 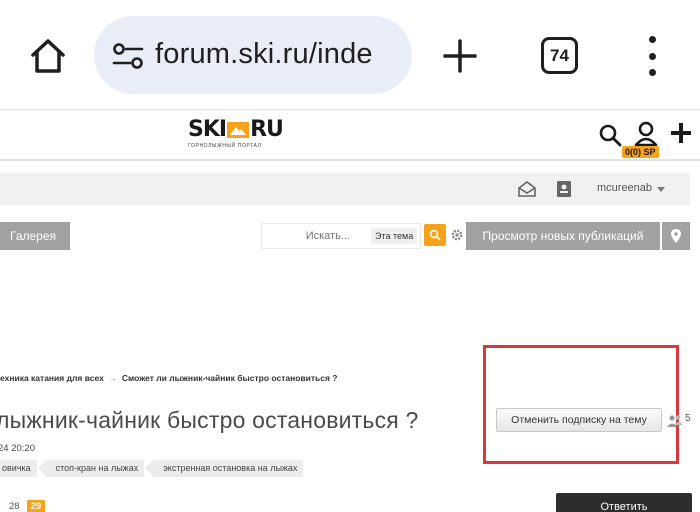 What do you see at coordinates (36, 505) in the screenshot?
I see `page-current: 29` at bounding box center [36, 505].